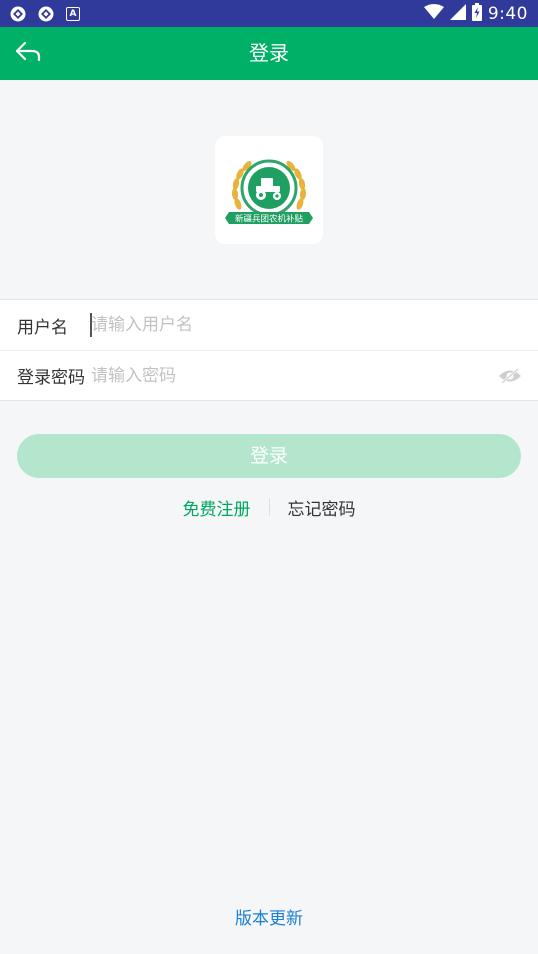 This screenshot has width=538, height=954. I want to click on login-button: 登录, so click(269, 456).